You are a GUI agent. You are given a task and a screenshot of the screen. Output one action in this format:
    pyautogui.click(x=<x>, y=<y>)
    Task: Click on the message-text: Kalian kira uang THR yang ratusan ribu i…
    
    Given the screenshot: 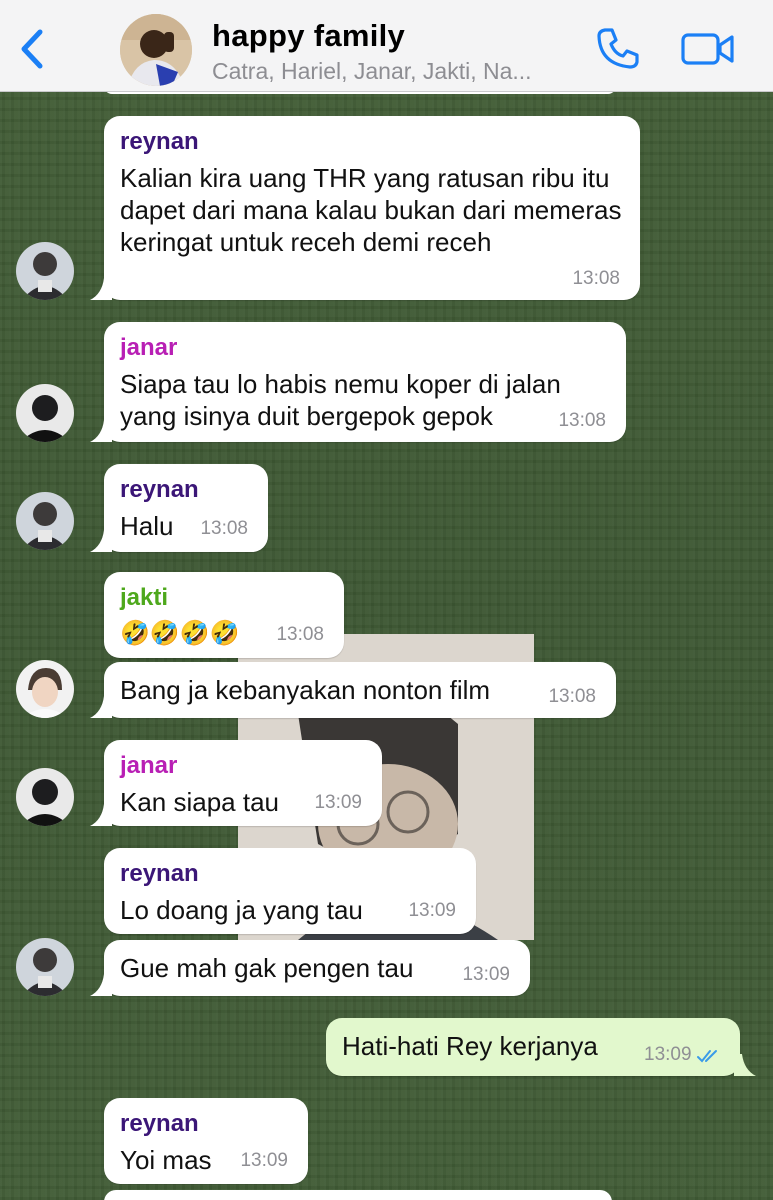 What is the action you would take?
    pyautogui.click(x=371, y=210)
    